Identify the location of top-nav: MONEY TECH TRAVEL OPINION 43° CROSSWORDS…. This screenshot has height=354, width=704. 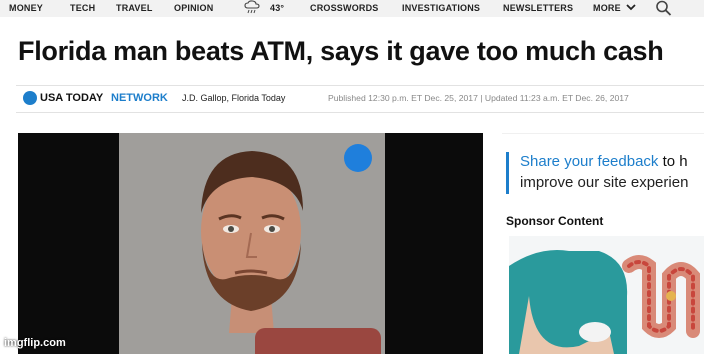
(352, 8).